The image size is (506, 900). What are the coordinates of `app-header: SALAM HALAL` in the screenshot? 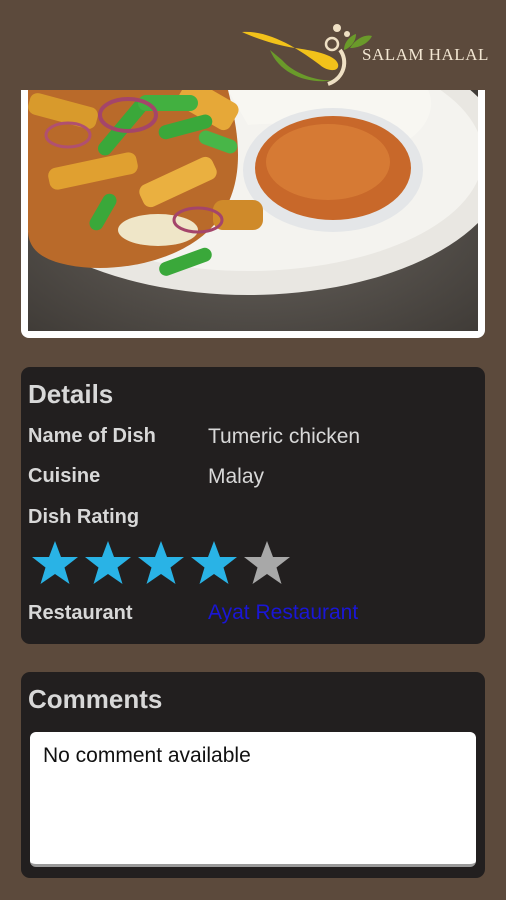 It's located at (253, 45).